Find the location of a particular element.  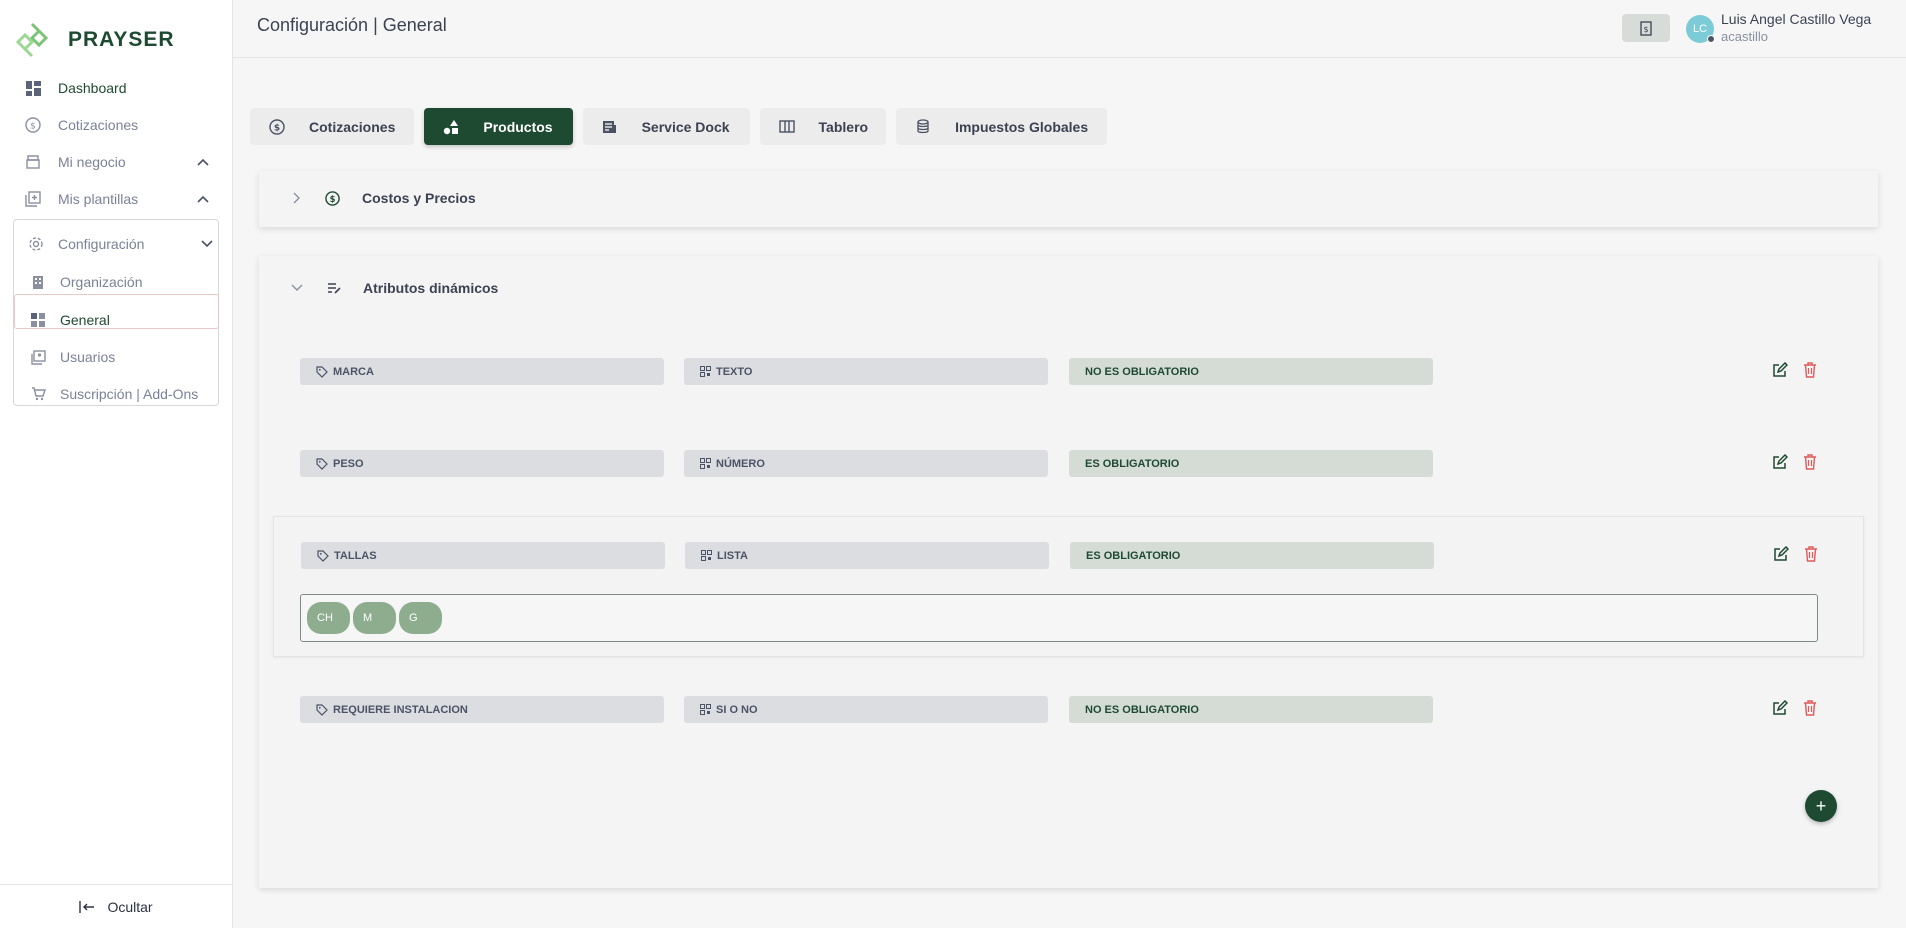

template-icon is located at coordinates (33, 199).